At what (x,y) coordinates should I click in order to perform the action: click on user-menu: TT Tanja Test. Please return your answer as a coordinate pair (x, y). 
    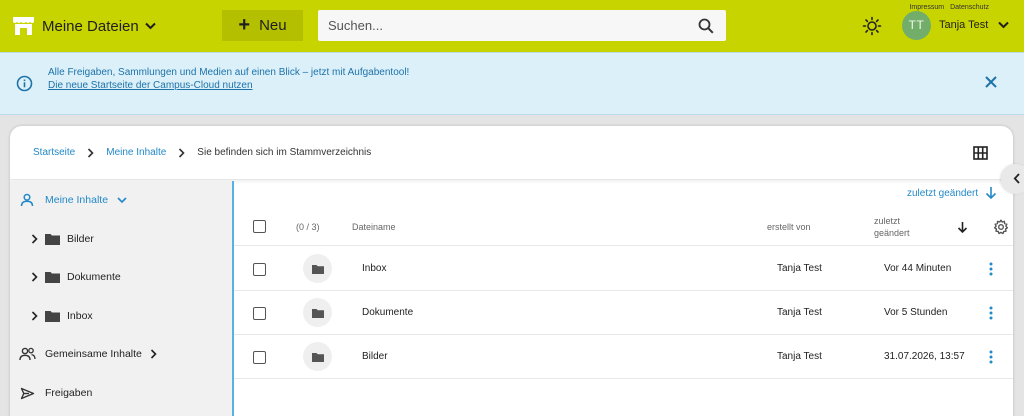
    Looking at the image, I should click on (956, 25).